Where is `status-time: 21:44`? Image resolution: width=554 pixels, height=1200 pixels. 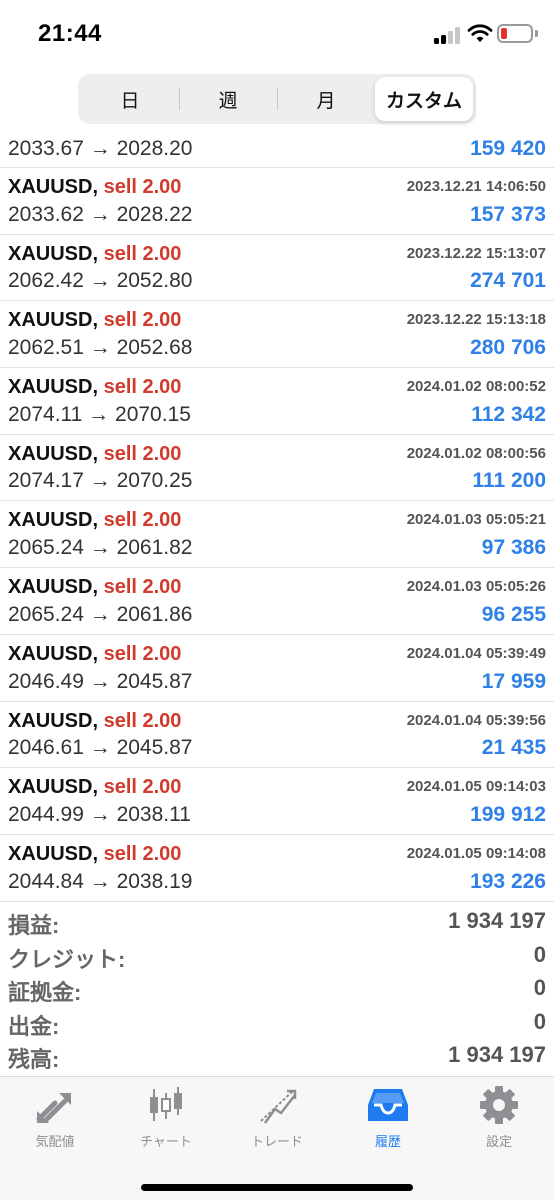
status-time: 21:44 is located at coordinates (70, 33).